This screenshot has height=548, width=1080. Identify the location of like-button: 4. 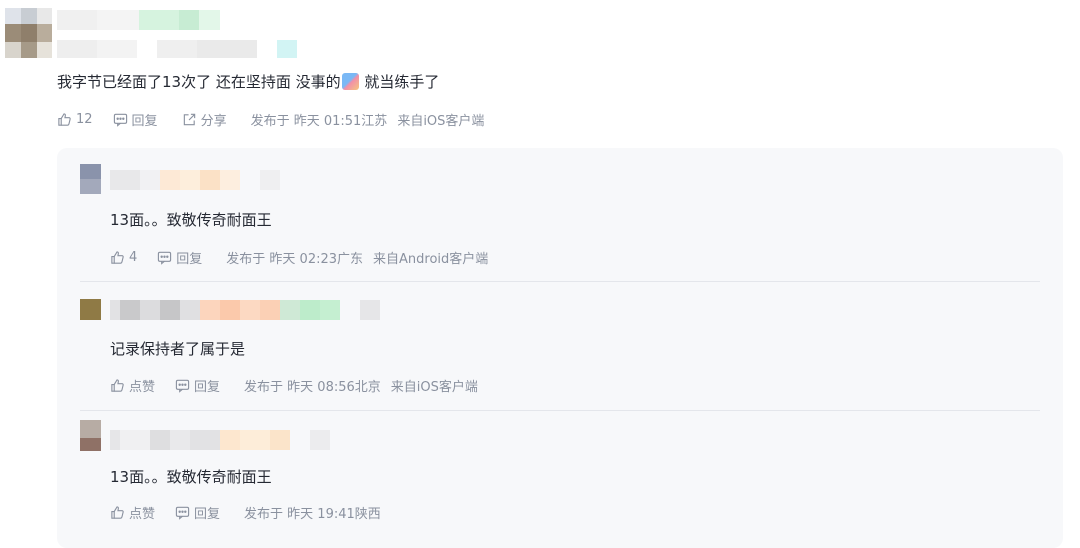
(123, 257).